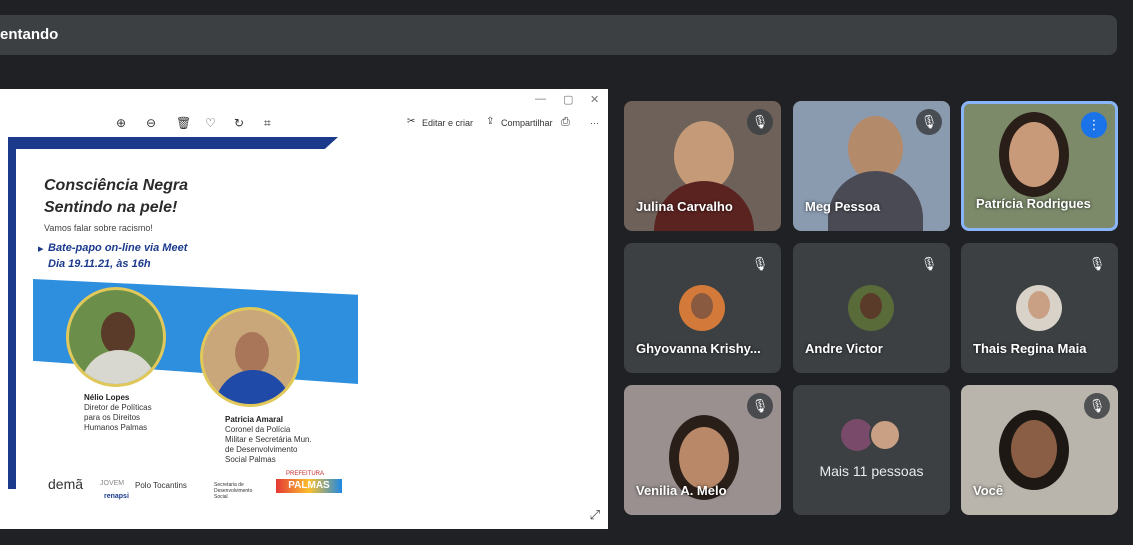 The height and width of the screenshot is (545, 1133). What do you see at coordinates (121, 123) in the screenshot?
I see `zoom-in-icon: ⊕` at bounding box center [121, 123].